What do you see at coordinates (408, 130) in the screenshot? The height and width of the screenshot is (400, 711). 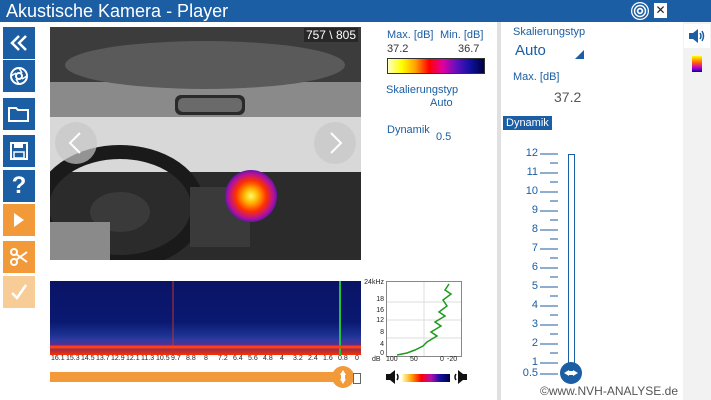 I see `dynamic-label: Dynamik` at bounding box center [408, 130].